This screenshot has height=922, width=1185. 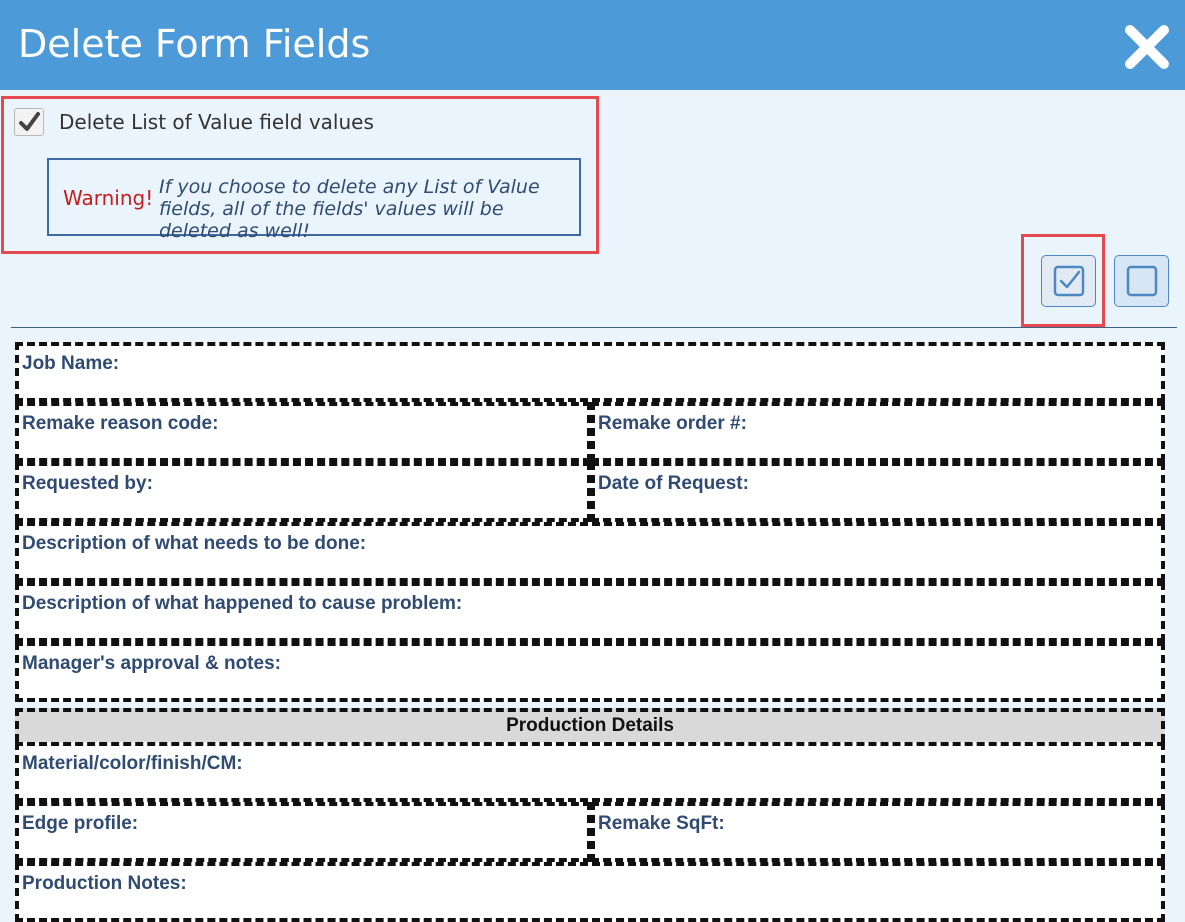 I want to click on divider, so click(x=594, y=327).